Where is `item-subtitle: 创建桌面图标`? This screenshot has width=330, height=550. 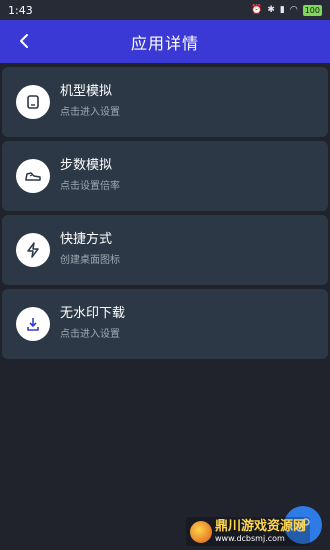
item-subtitle: 创建桌面图标 is located at coordinates (90, 260).